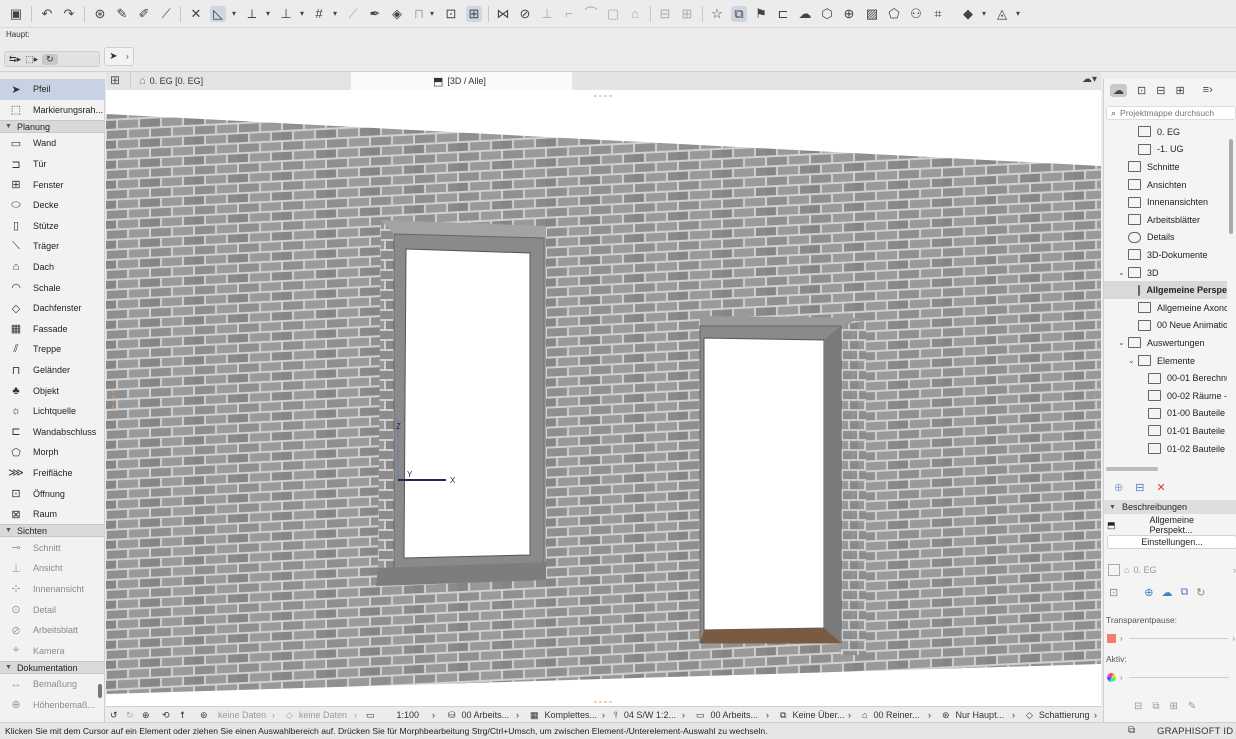  I want to click on tool-dachfenster: ◇ Dachfenster, so click(52, 308).